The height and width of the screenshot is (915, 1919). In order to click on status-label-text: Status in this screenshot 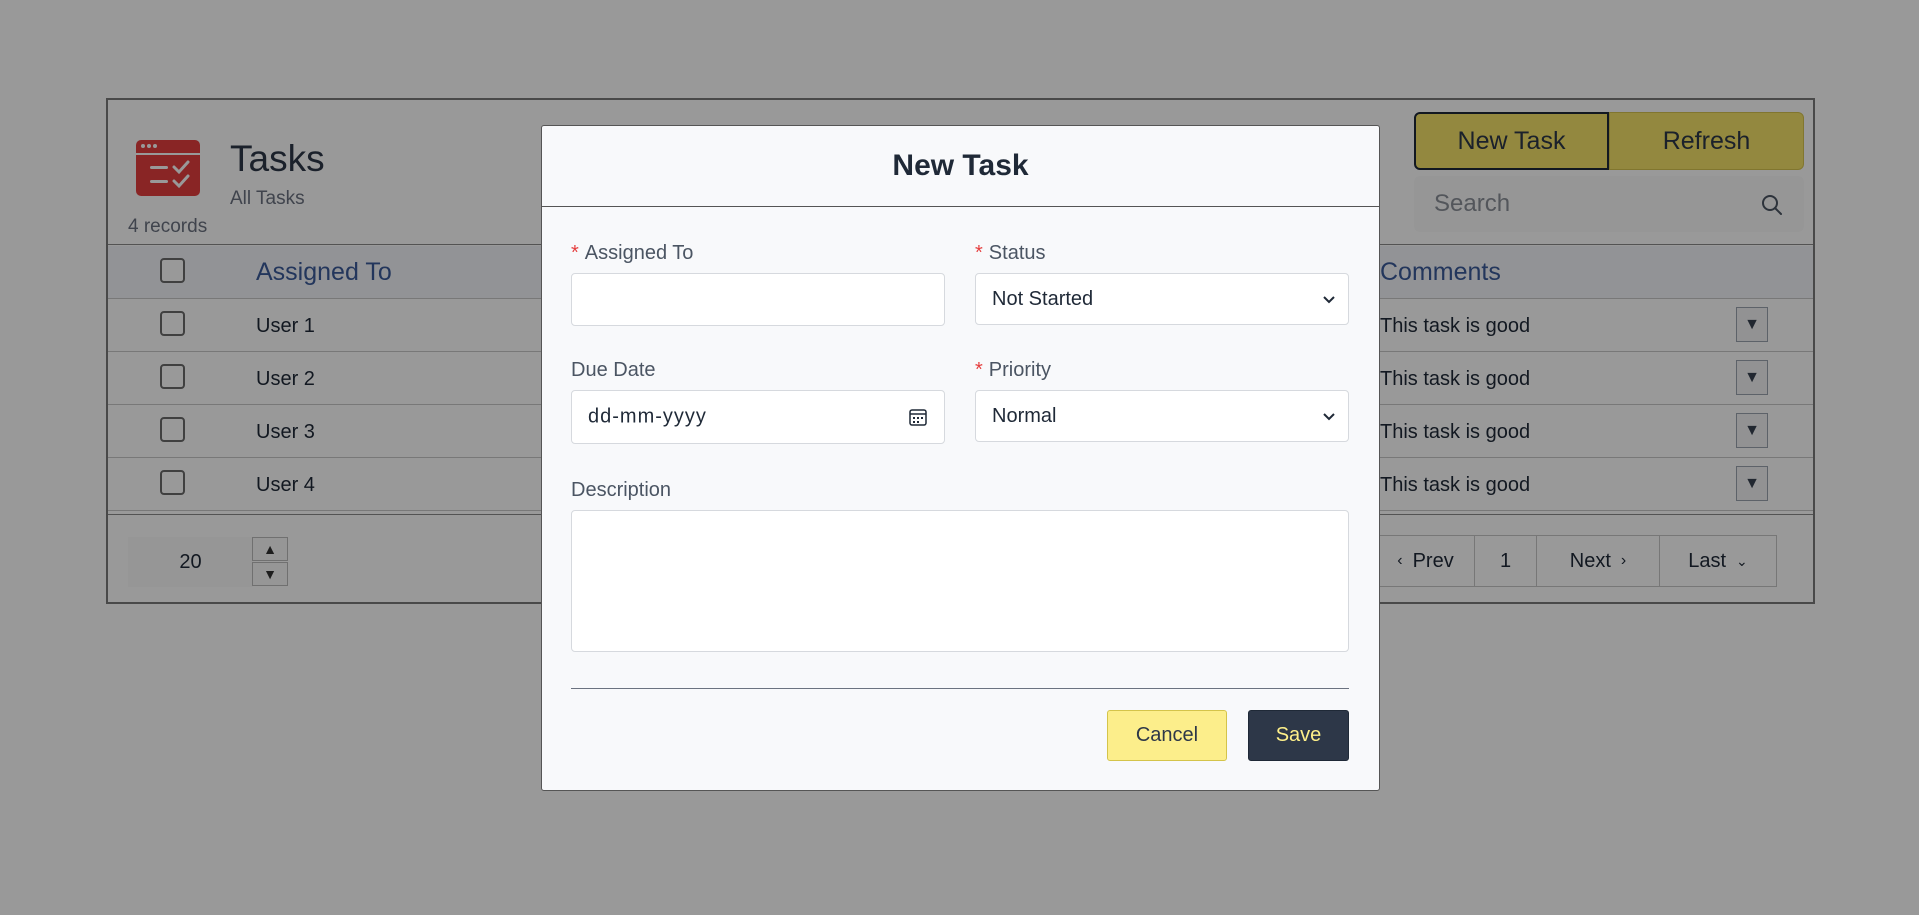, I will do `click(1017, 253)`.